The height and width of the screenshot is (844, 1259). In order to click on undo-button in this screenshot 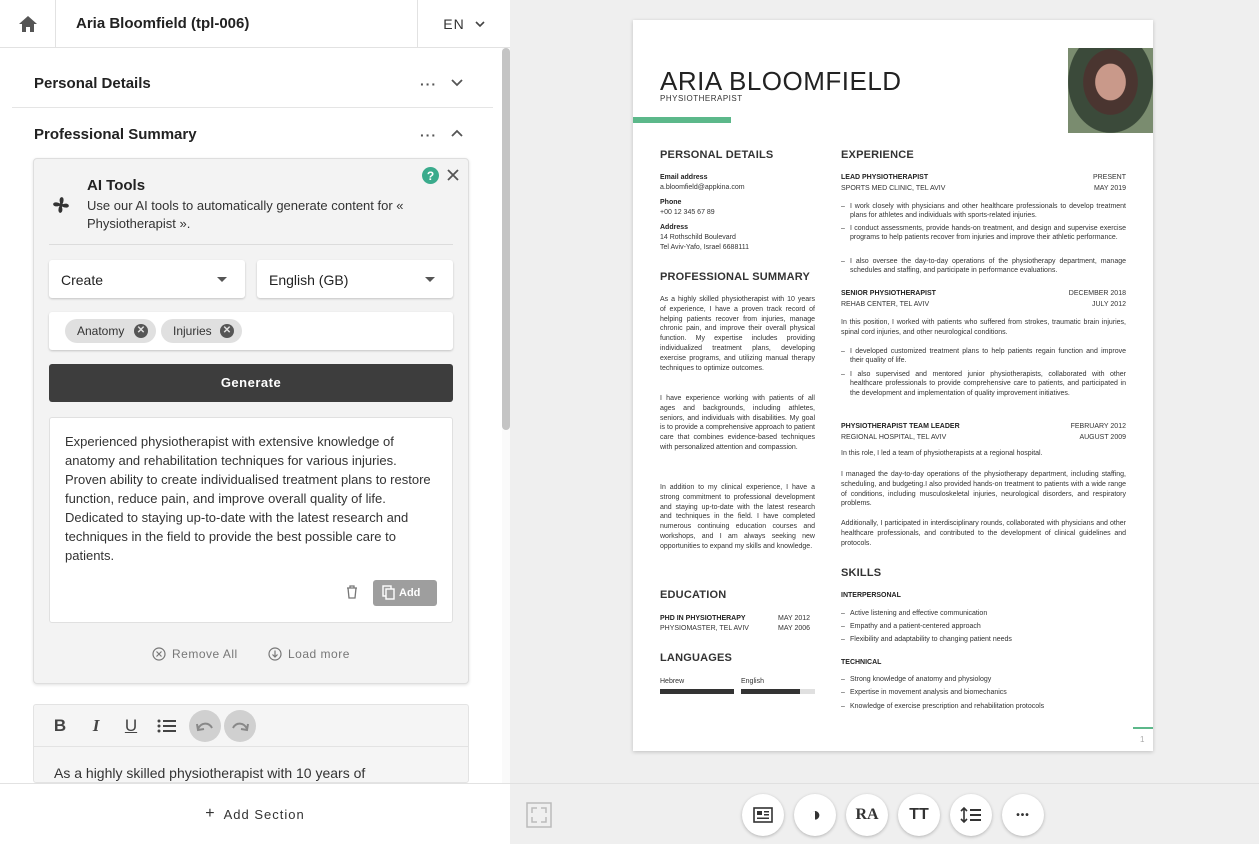, I will do `click(205, 726)`.